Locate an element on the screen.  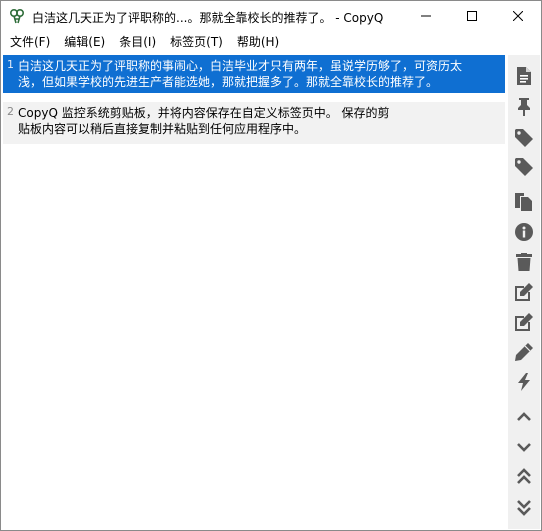
pin-button is located at coordinates (524, 108).